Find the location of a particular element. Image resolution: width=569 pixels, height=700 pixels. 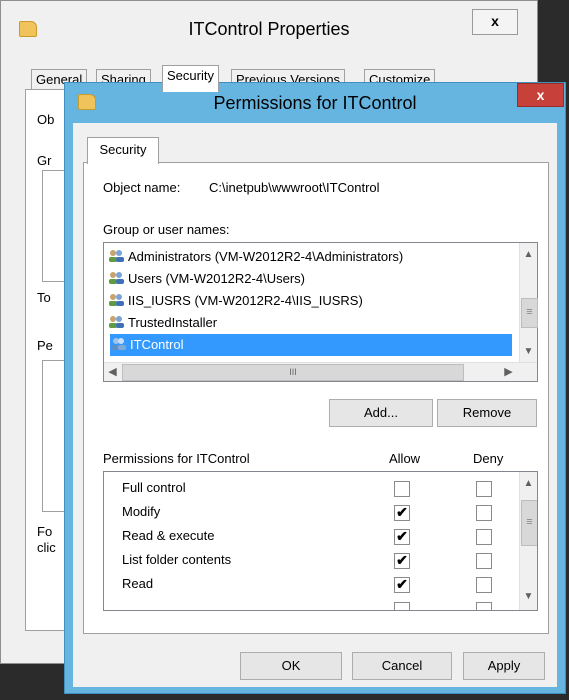

partial-label: Fo is located at coordinates (45, 531).